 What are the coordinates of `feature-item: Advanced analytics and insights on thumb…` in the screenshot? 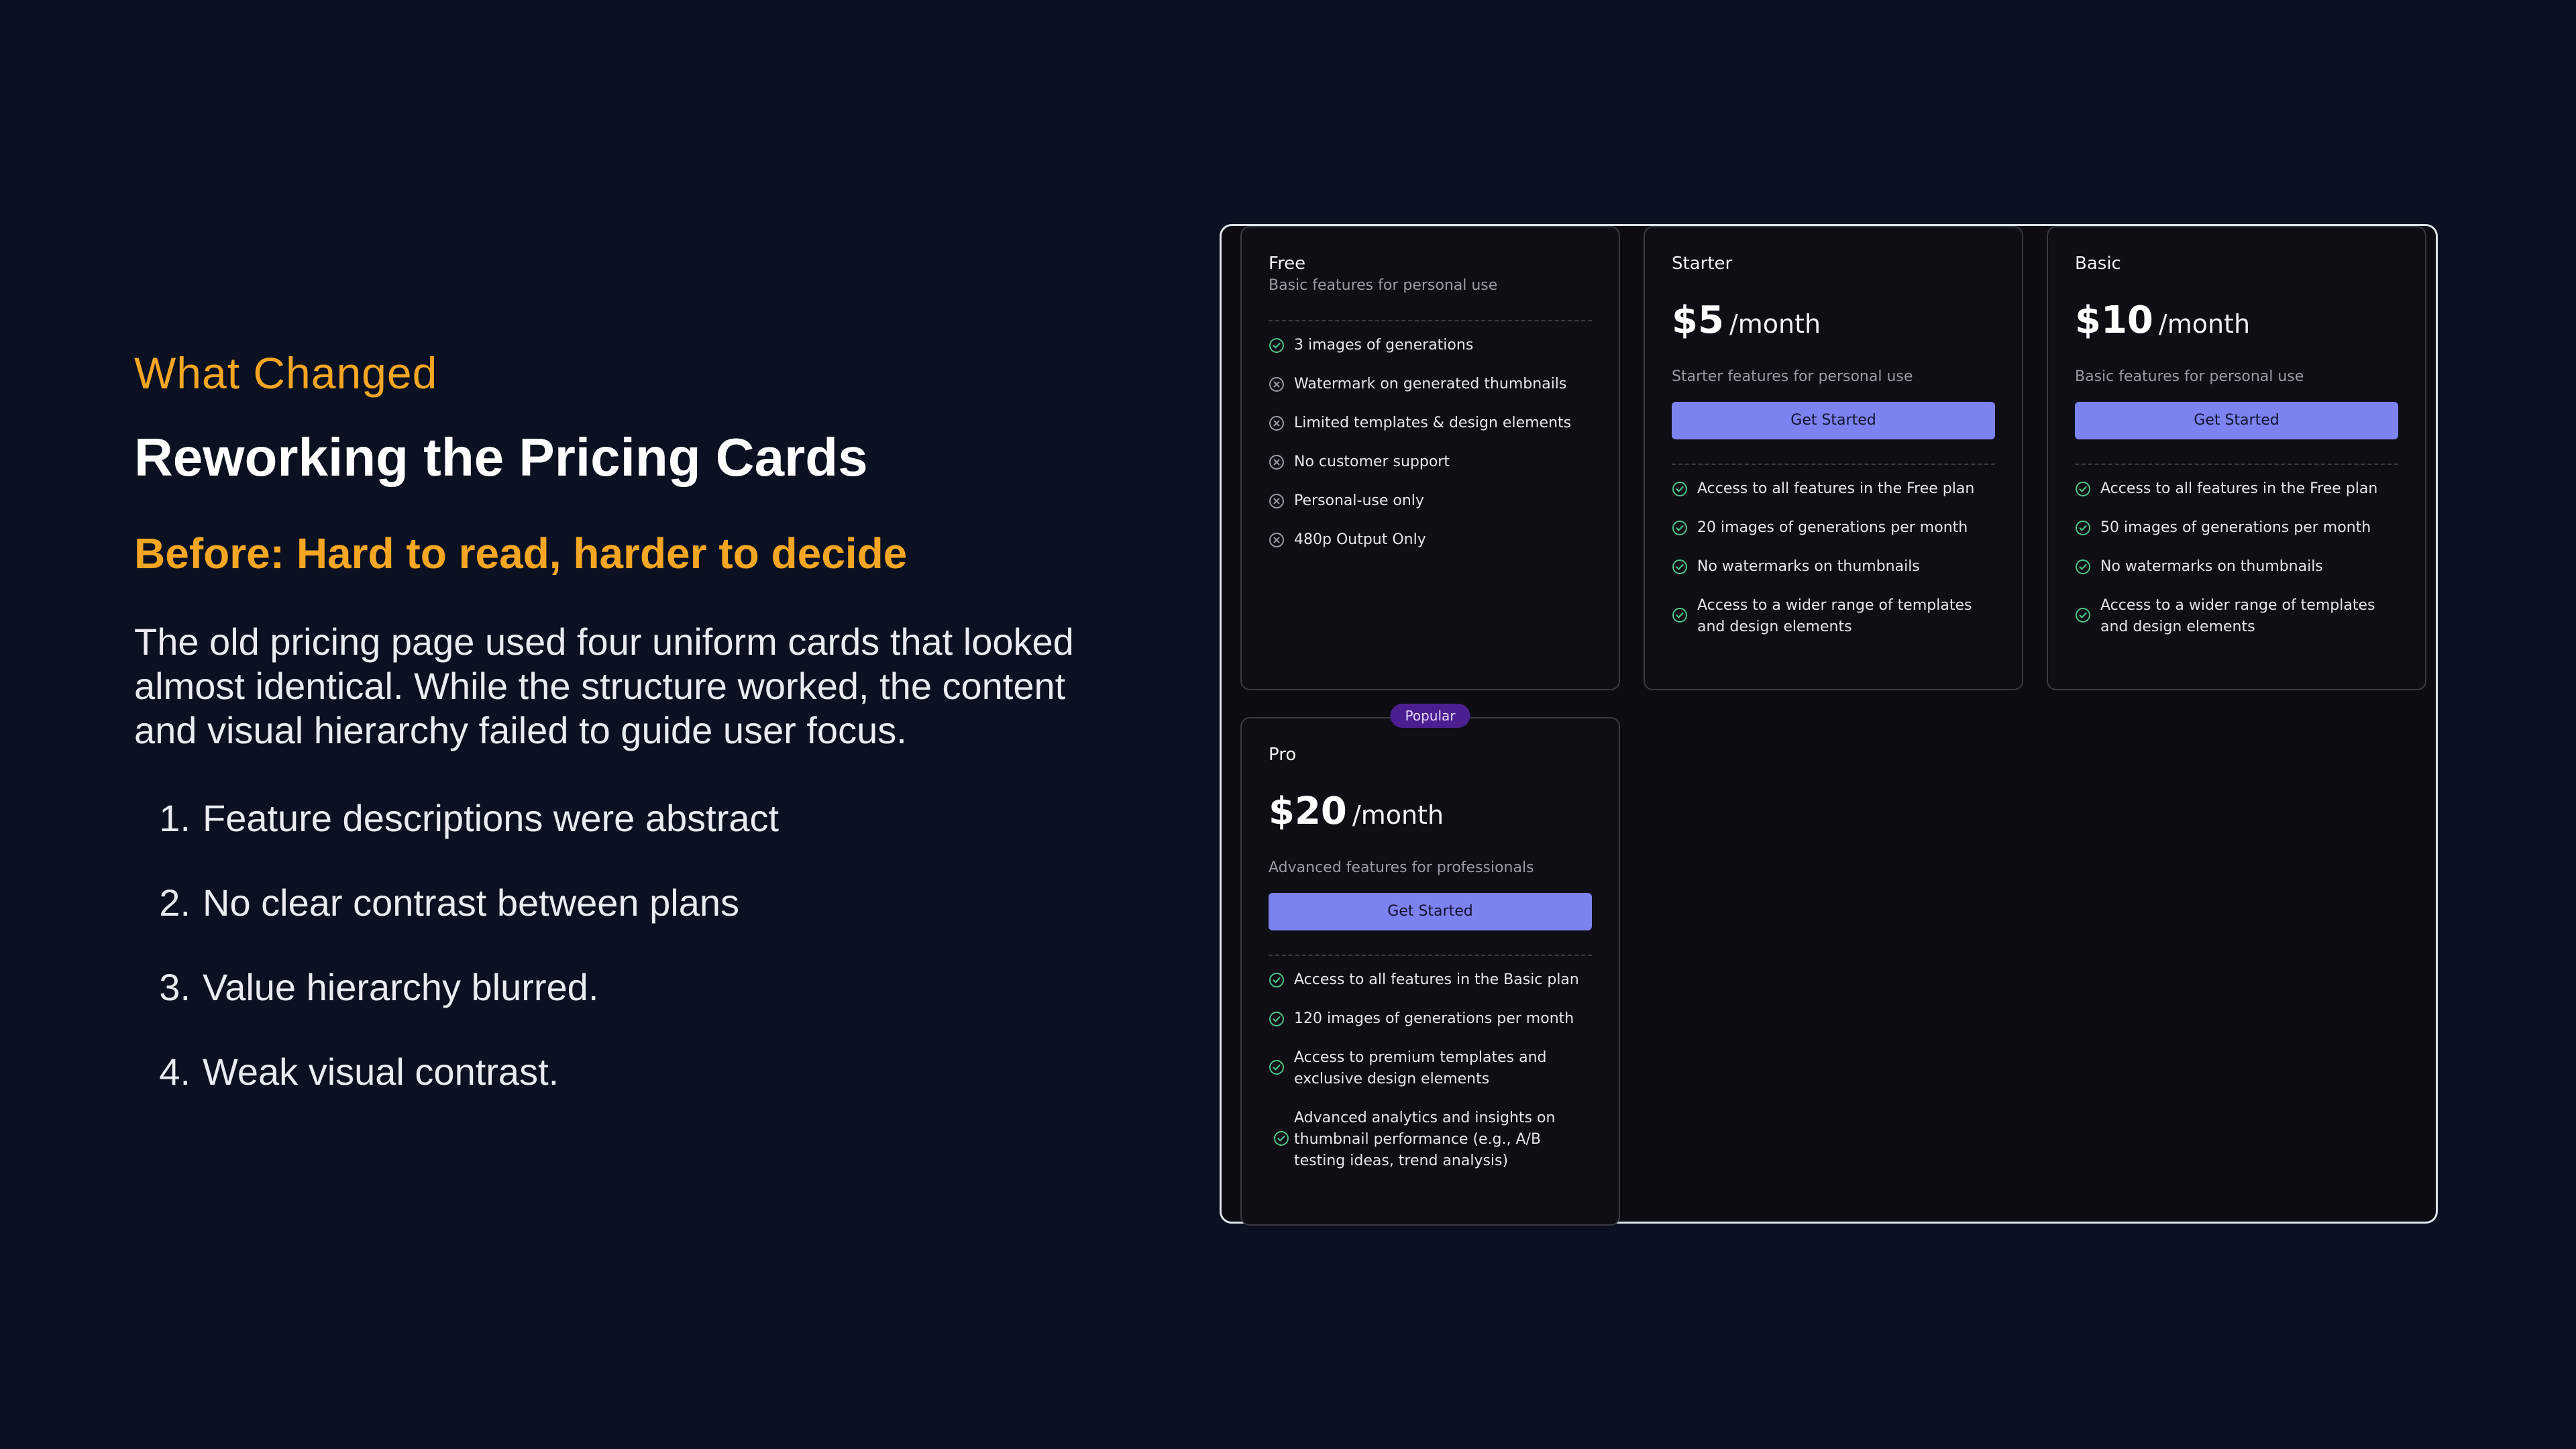 It's located at (1430, 1140).